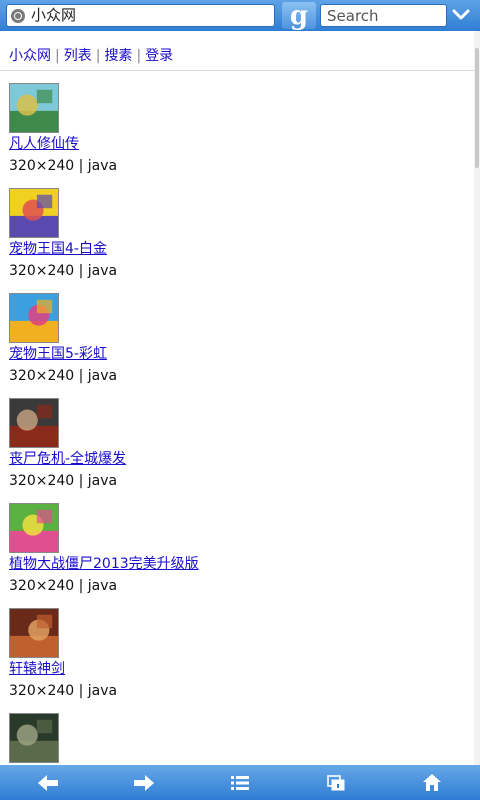  I want to click on windows-button, so click(336, 782).